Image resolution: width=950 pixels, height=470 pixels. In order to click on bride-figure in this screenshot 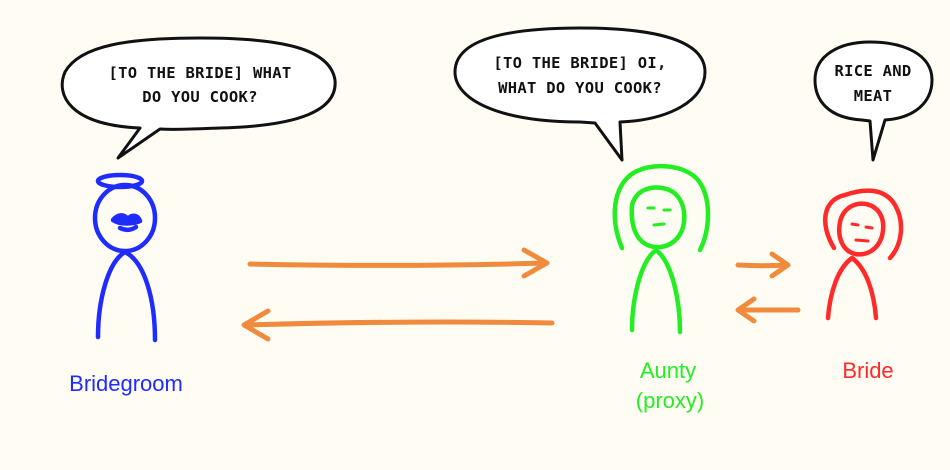, I will do `click(863, 254)`.